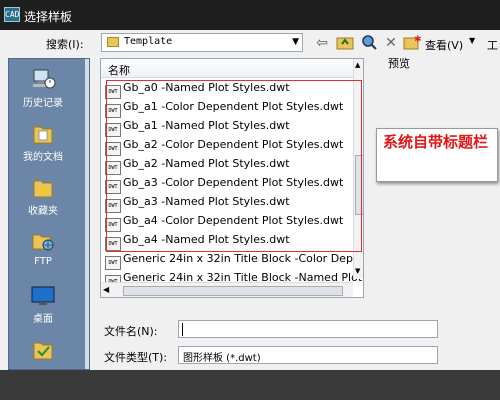 Image resolution: width=500 pixels, height=400 pixels. Describe the element at coordinates (357, 65) in the screenshot. I see `scroll-up-icon: ▲` at that location.